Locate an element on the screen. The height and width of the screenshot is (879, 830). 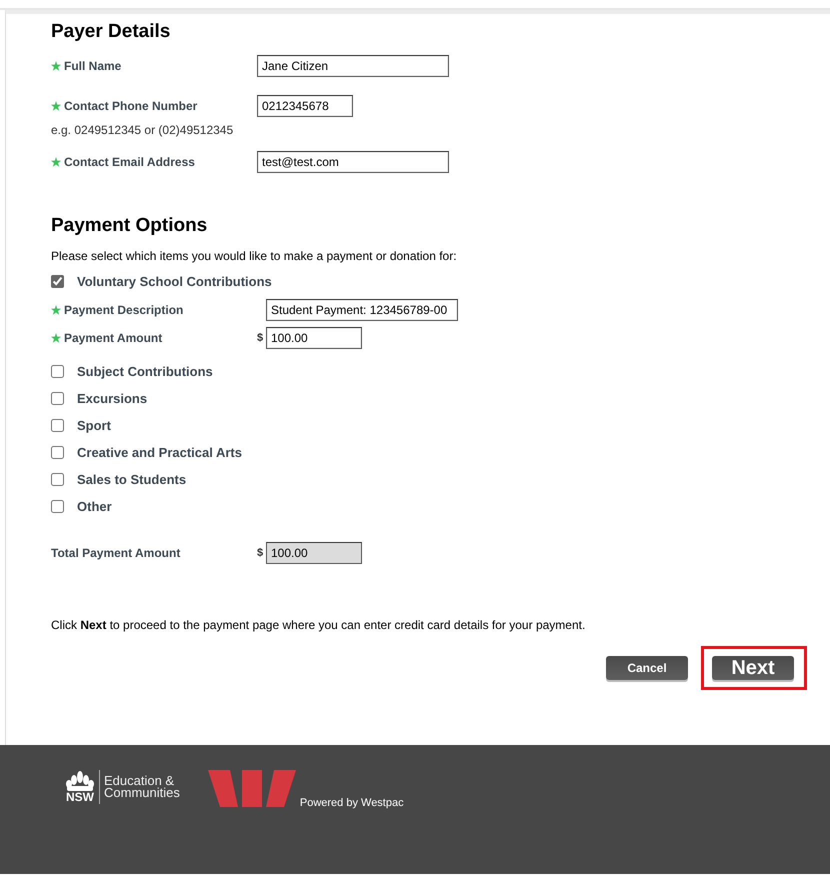
option-label: Sport is located at coordinates (94, 425).